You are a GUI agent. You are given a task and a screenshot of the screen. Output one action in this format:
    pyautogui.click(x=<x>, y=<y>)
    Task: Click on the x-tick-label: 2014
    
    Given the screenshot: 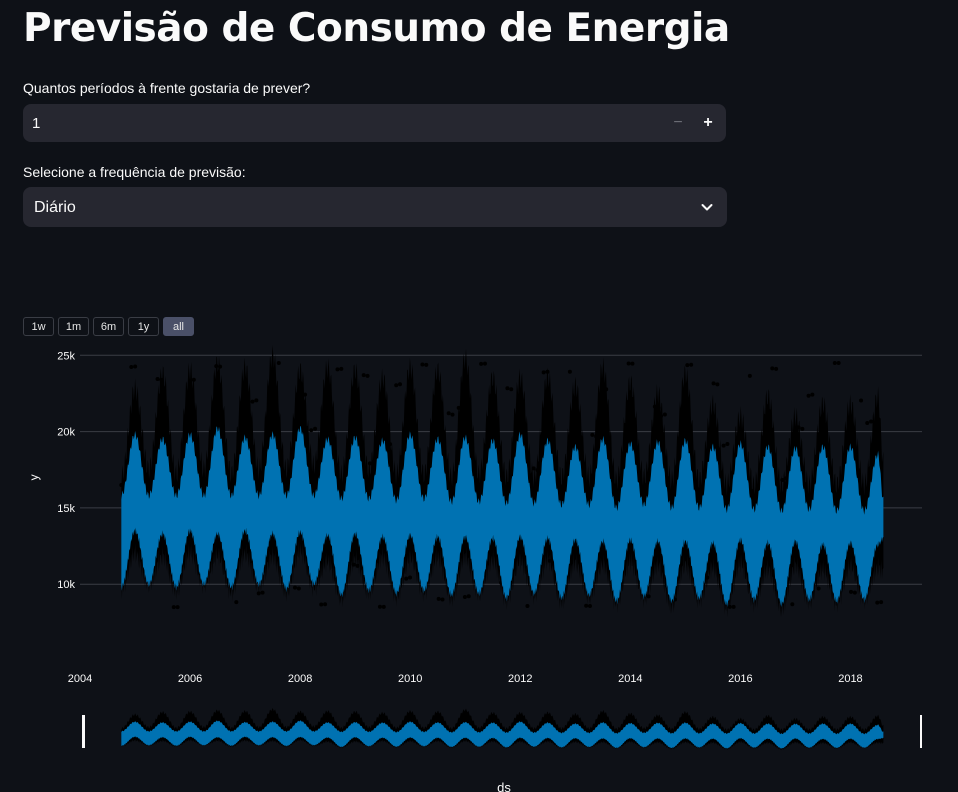 What is the action you would take?
    pyautogui.click(x=630, y=679)
    